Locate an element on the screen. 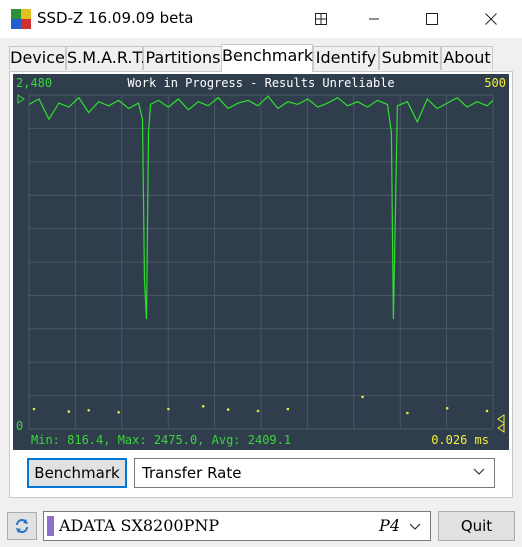 The height and width of the screenshot is (547, 522). title-bar: SSD-Z 16.09.09 beta is located at coordinates (261, 19).